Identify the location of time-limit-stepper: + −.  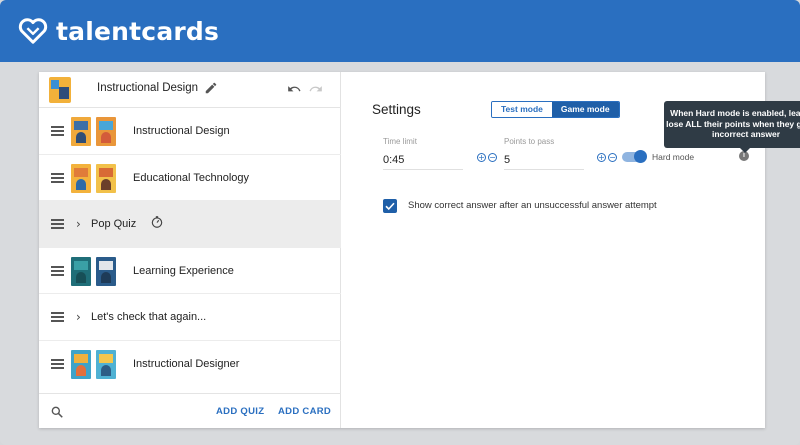
(487, 157).